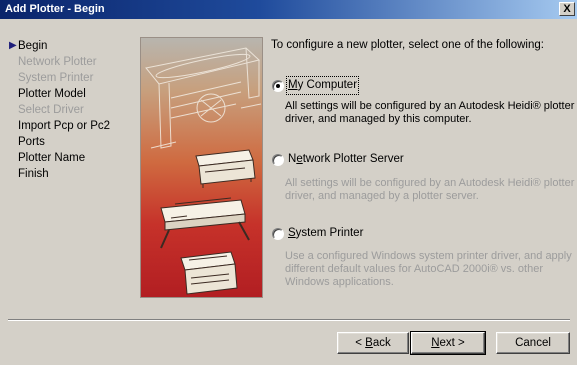  Describe the element at coordinates (353, 159) in the screenshot. I see `label-text: twork Plotter Server` at that location.